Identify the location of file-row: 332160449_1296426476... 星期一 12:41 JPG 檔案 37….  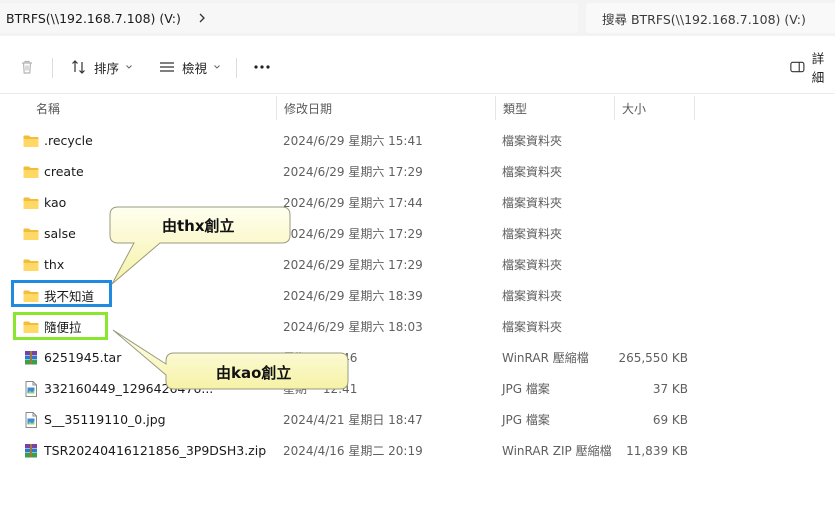
(417, 388).